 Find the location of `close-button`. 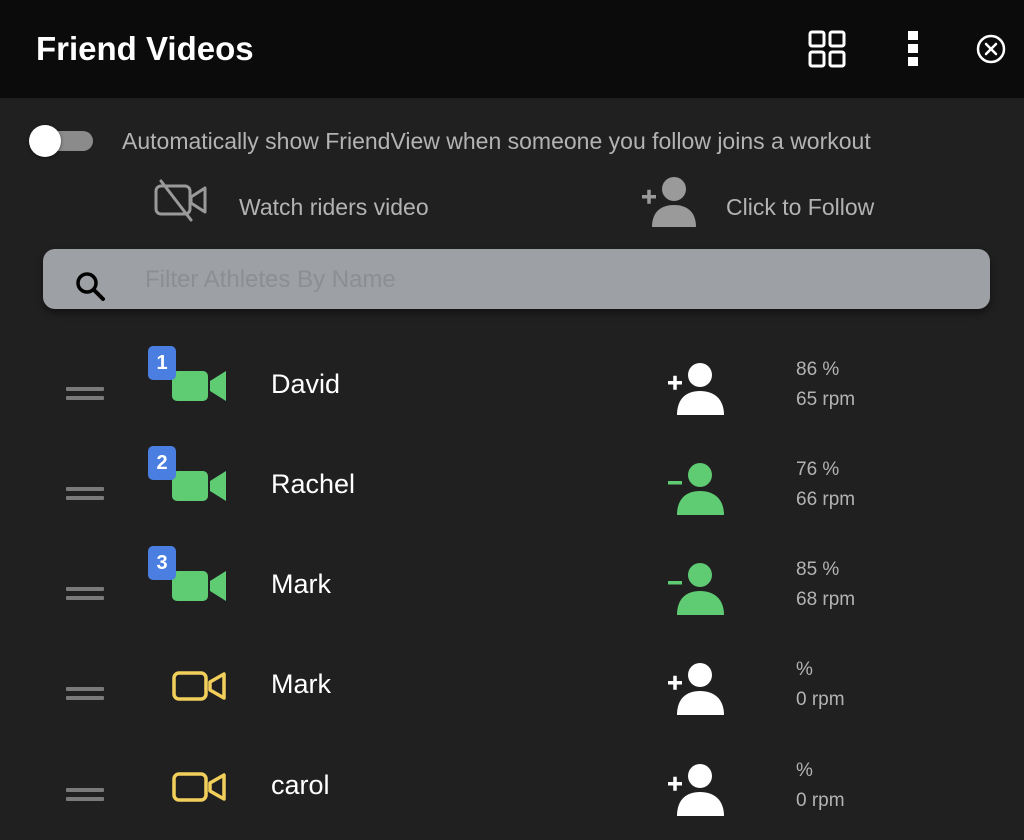

close-button is located at coordinates (991, 49).